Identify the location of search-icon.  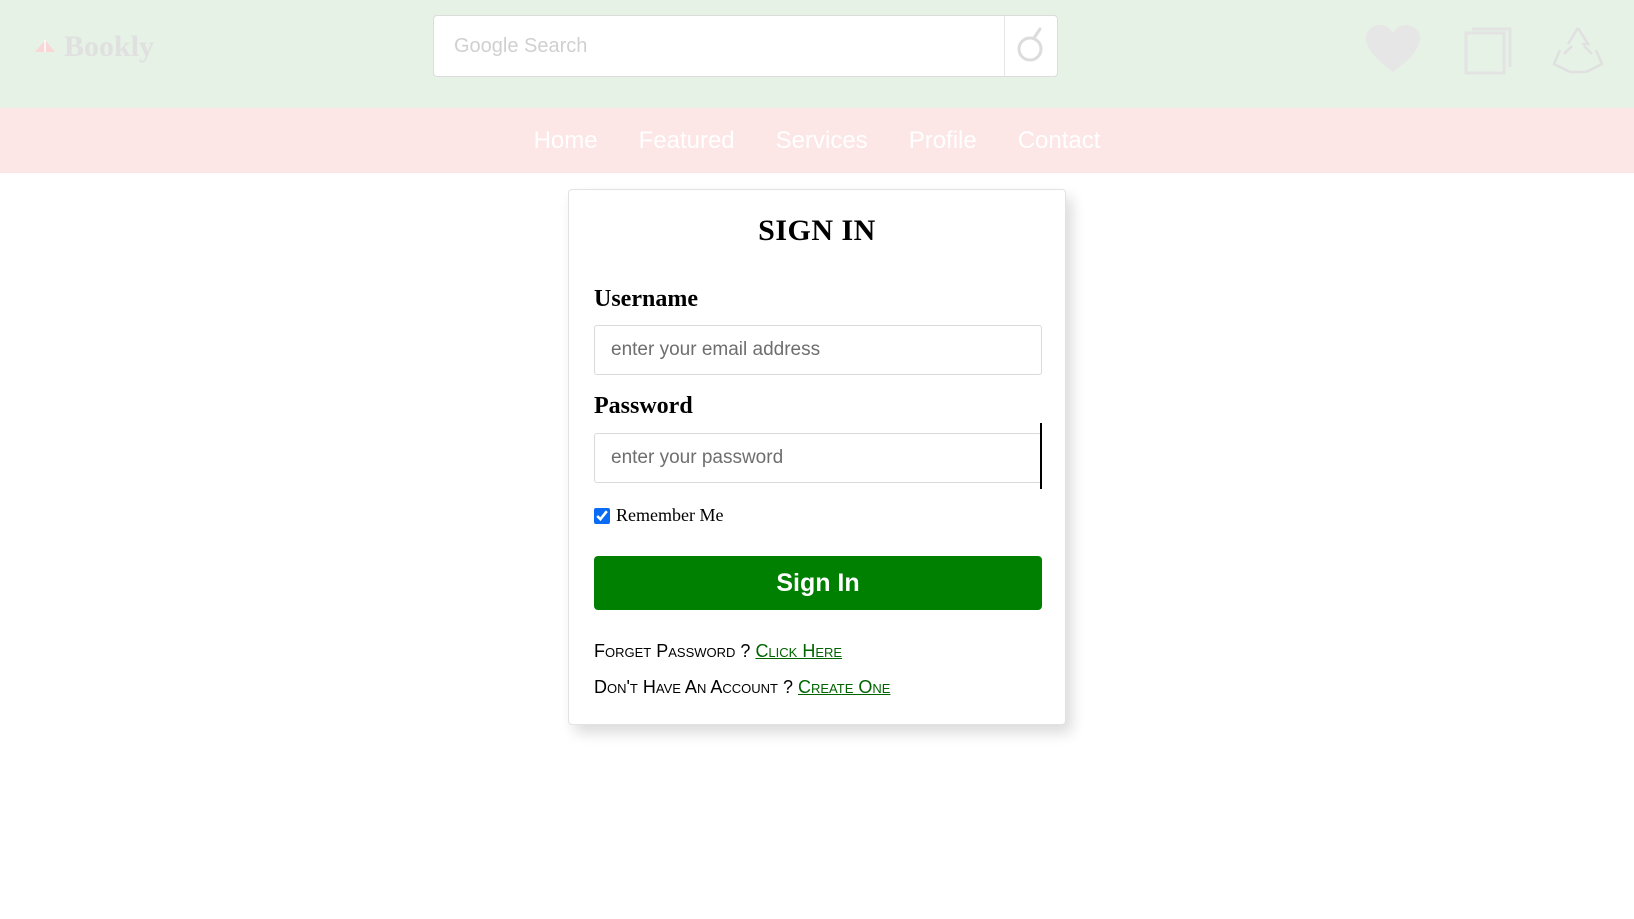
(1031, 46).